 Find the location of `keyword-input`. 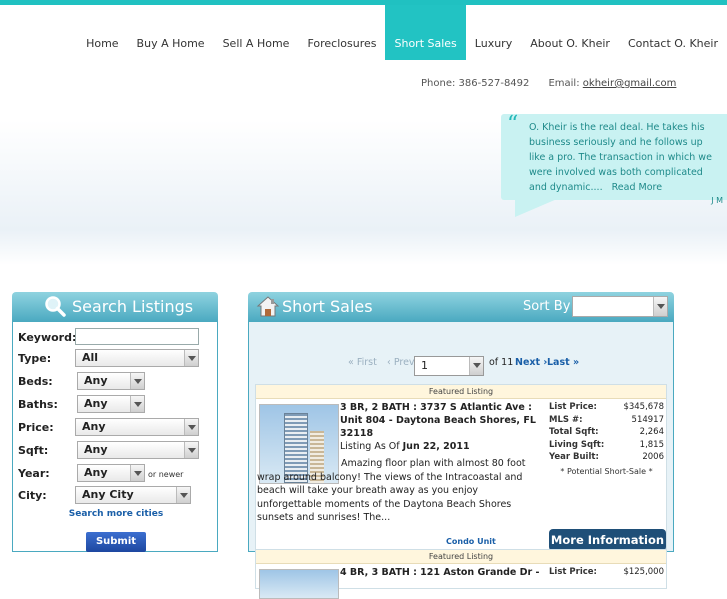

keyword-input is located at coordinates (137, 336).